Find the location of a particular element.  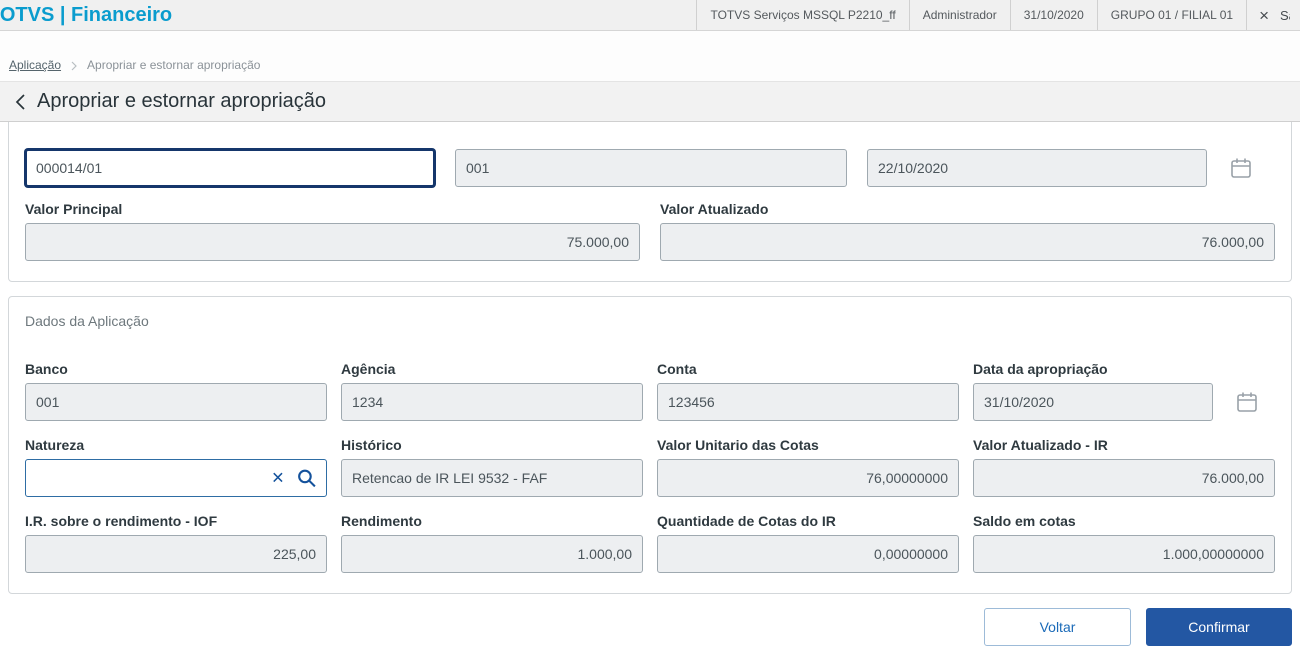

rendimento-input is located at coordinates (492, 554).